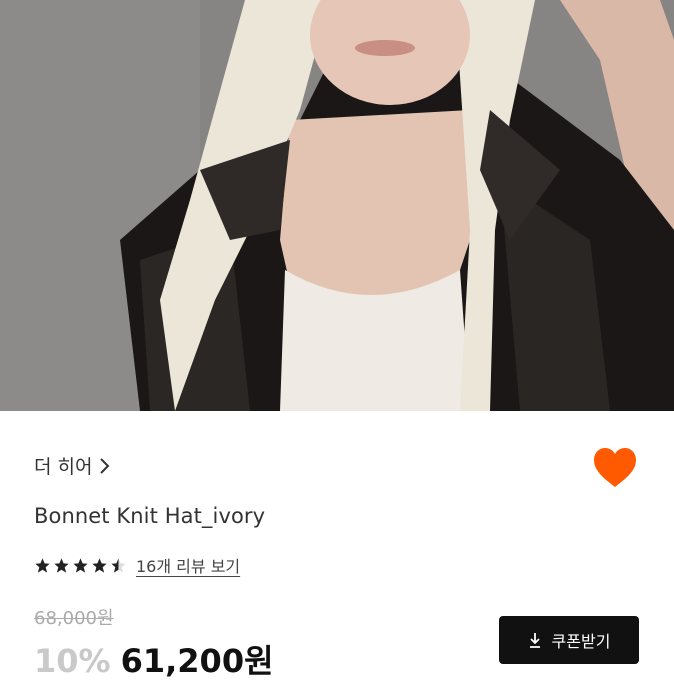 This screenshot has width=674, height=682. What do you see at coordinates (150, 516) in the screenshot?
I see `product-title: Bonnet Knit Hat_ivory` at bounding box center [150, 516].